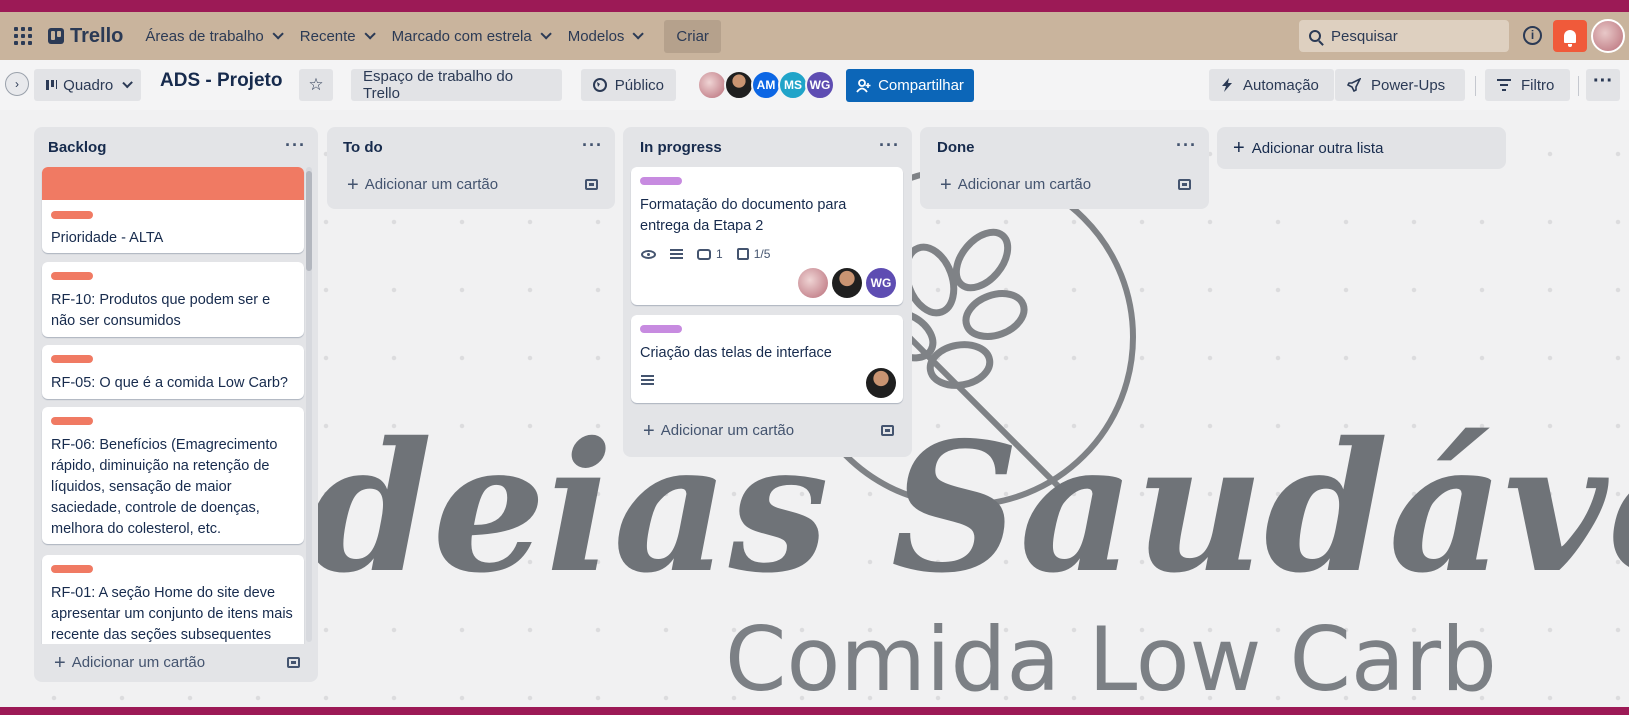 Image resolution: width=1629 pixels, height=715 pixels. What do you see at coordinates (309, 404) in the screenshot?
I see `list-scrollbar` at bounding box center [309, 404].